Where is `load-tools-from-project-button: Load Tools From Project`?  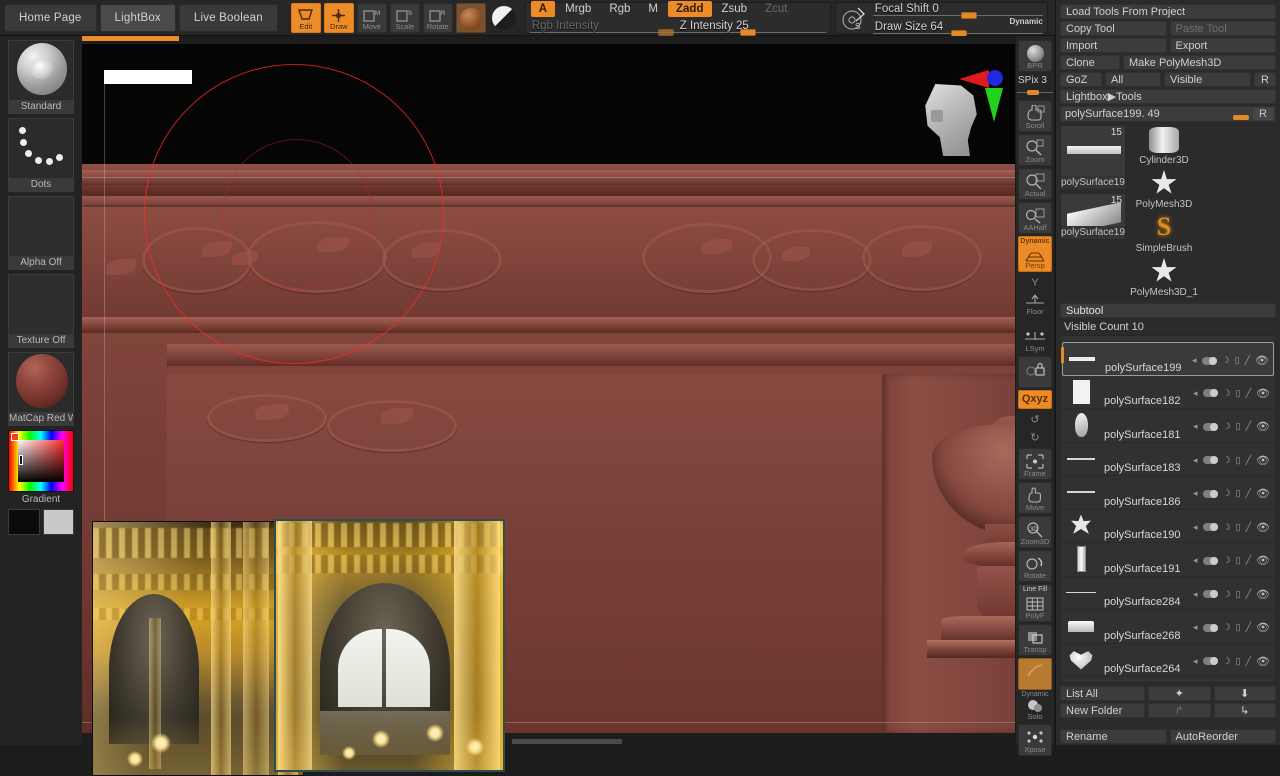
load-tools-from-project-button: Load Tools From Project is located at coordinates (1168, 11).